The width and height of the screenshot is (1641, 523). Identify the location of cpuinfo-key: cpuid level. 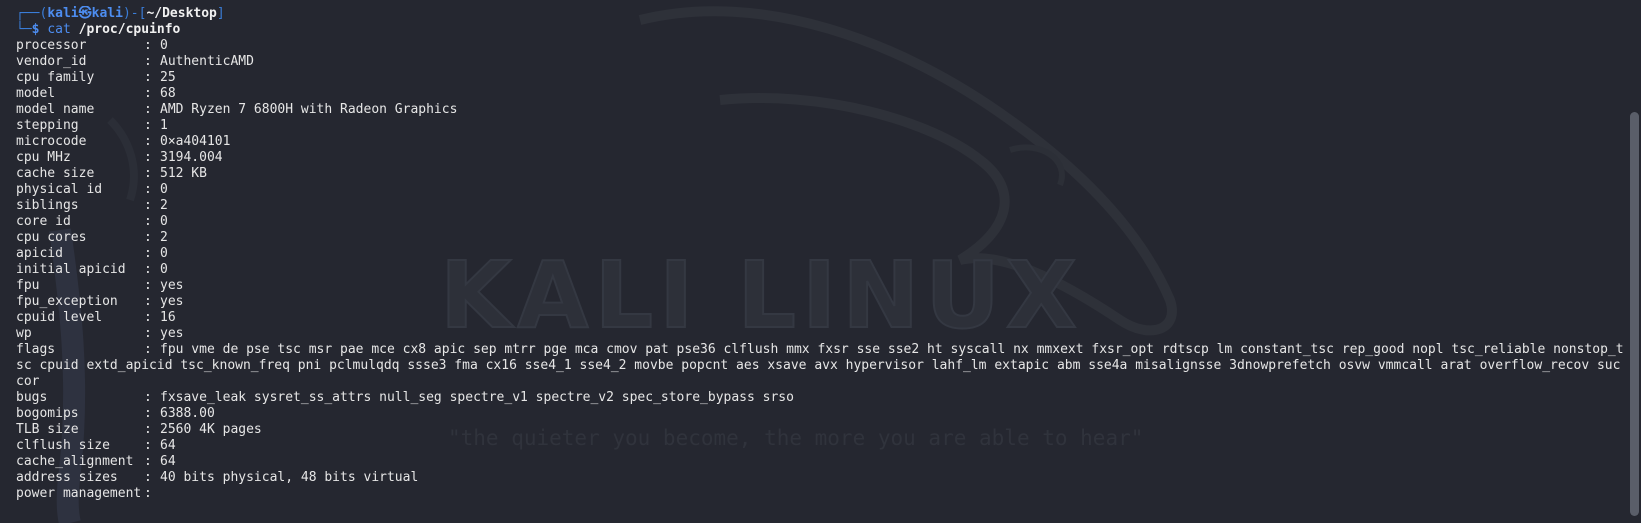
(59, 317).